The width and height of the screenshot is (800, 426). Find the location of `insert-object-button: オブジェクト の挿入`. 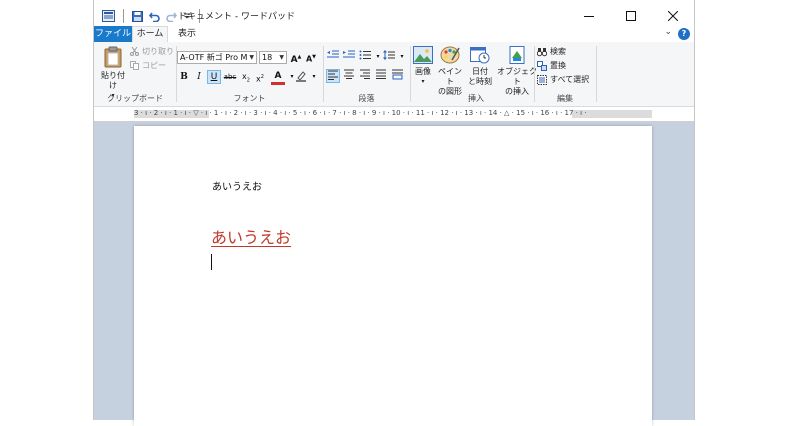

insert-object-button: オブジェクト の挿入 is located at coordinates (517, 71).